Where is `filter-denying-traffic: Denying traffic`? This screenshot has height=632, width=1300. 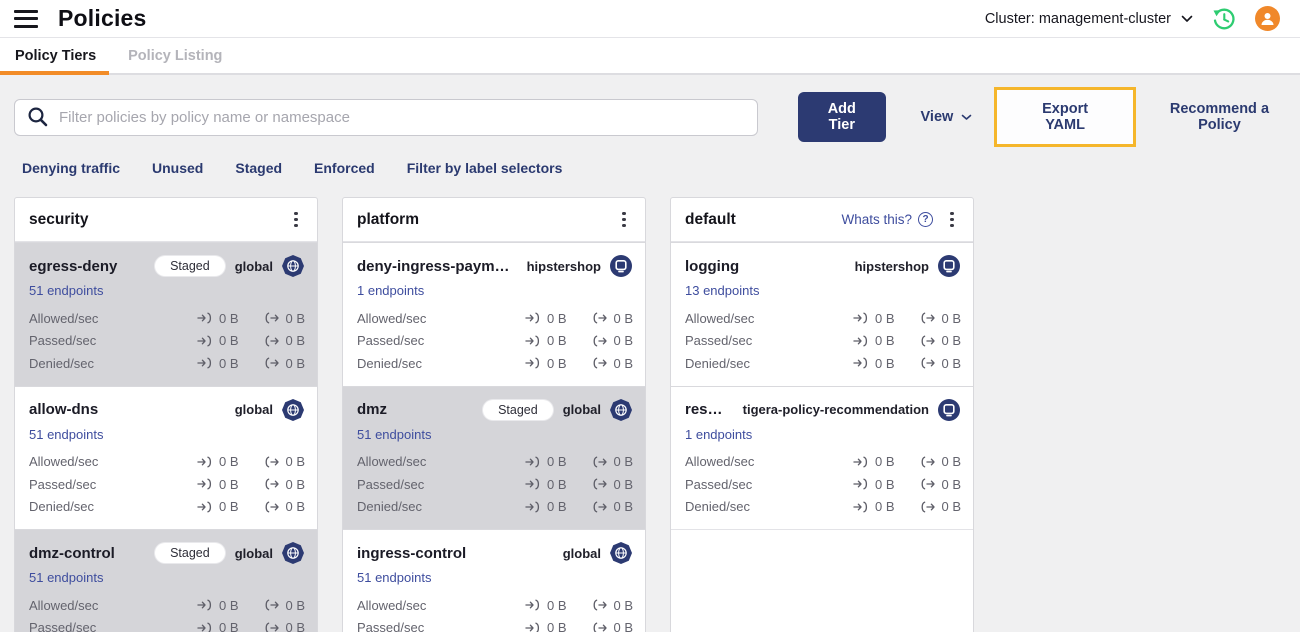
filter-denying-traffic: Denying traffic is located at coordinates (71, 168).